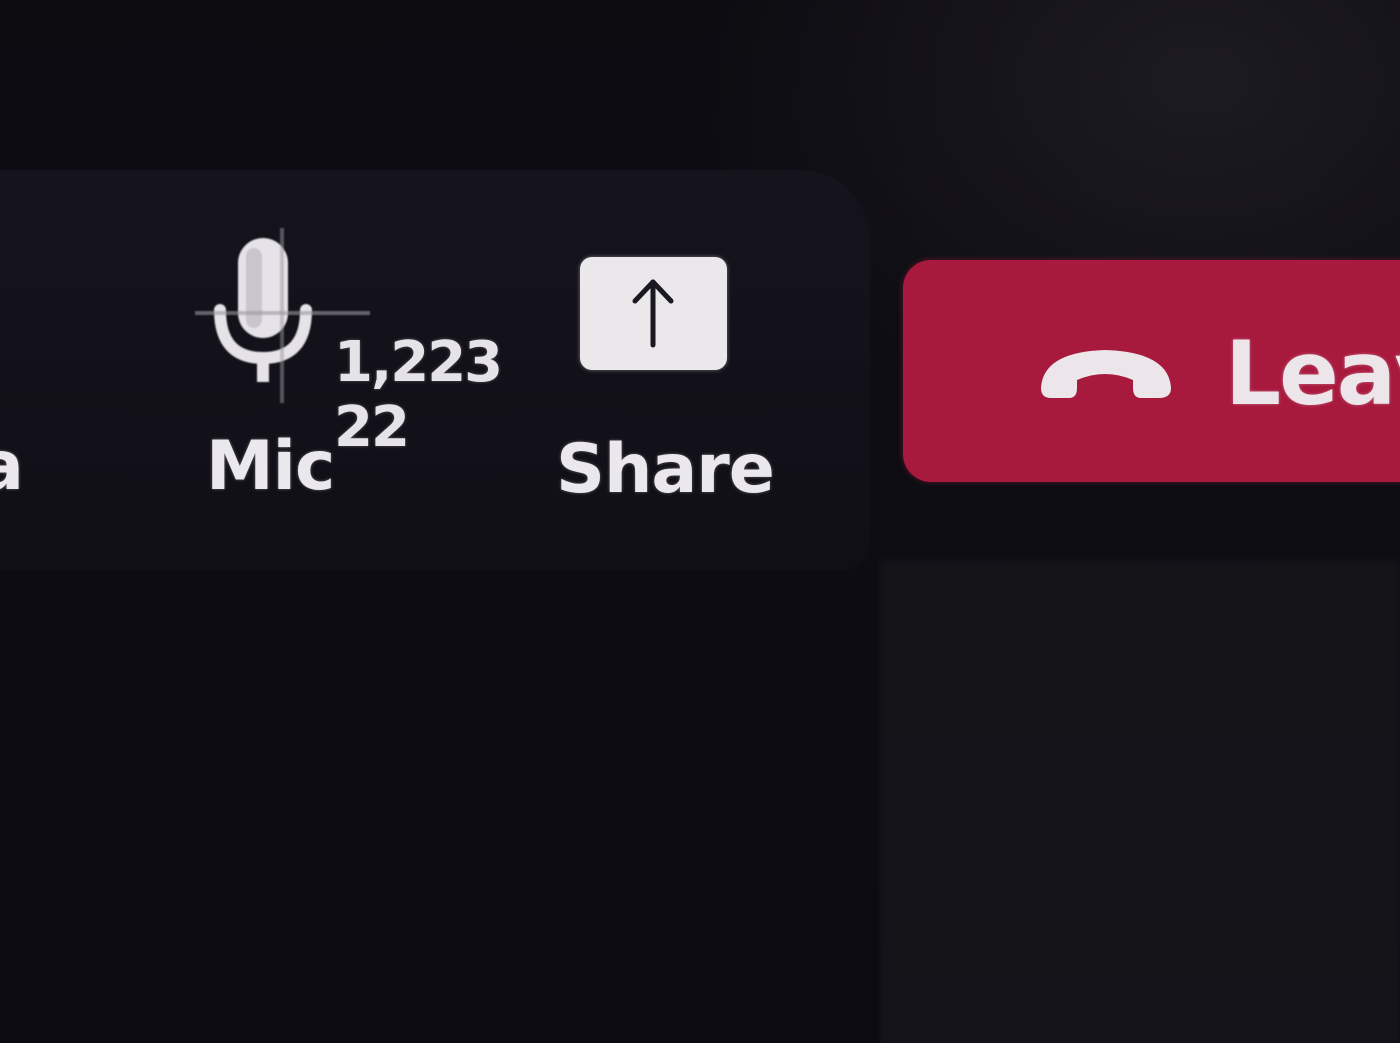 Image resolution: width=1400 pixels, height=1043 pixels. What do you see at coordinates (418, 362) in the screenshot?
I see `mic-count-badge: 1,223` at bounding box center [418, 362].